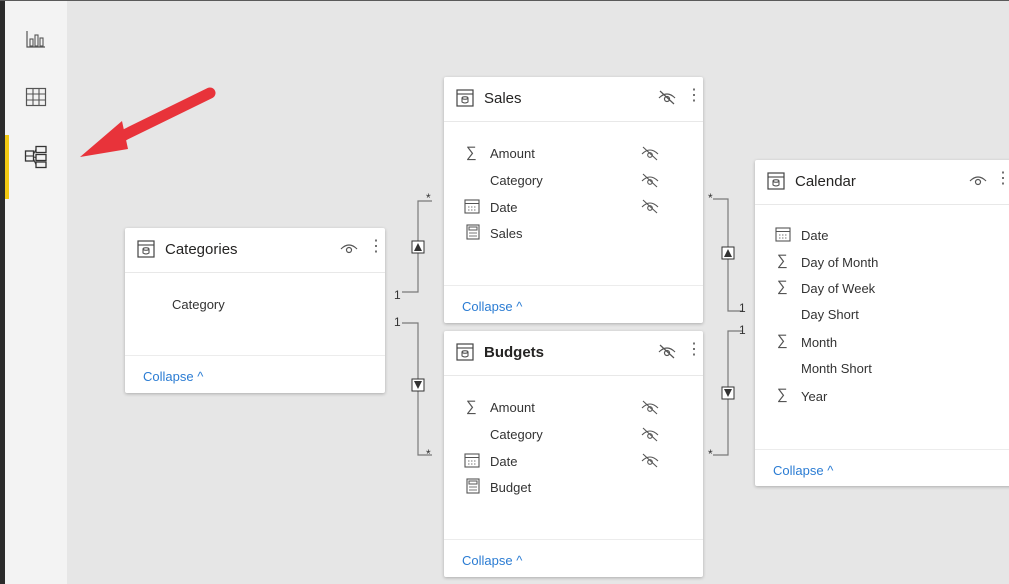 The height and width of the screenshot is (584, 1009). What do you see at coordinates (573, 454) in the screenshot?
I see `budgets-table-card: Budgets ⋮ ∑ Amount Category Date Budget` at bounding box center [573, 454].